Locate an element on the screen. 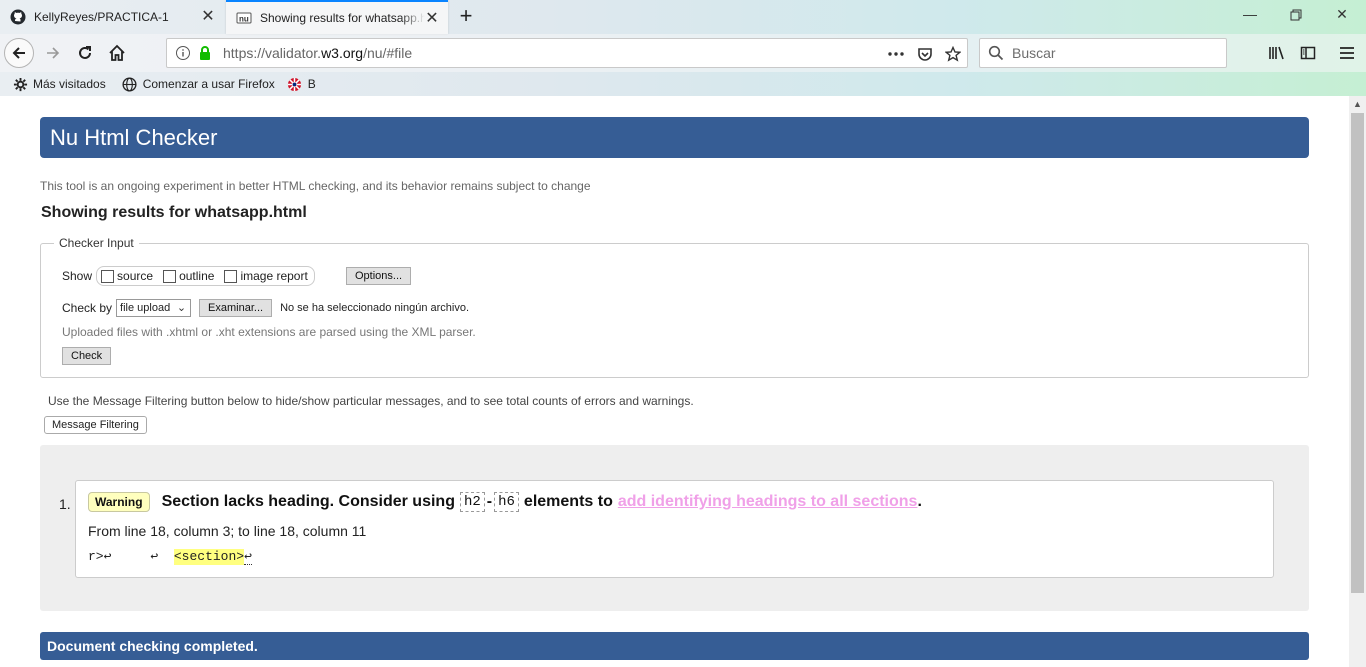  restore-icon is located at coordinates (1296, 16).